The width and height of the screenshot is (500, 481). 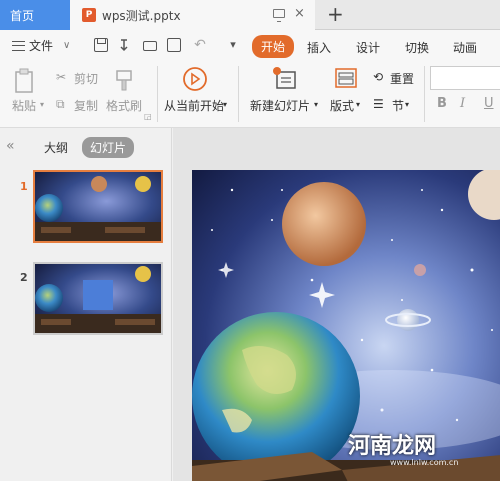 What do you see at coordinates (125, 81) in the screenshot?
I see `format-painter-icon` at bounding box center [125, 81].